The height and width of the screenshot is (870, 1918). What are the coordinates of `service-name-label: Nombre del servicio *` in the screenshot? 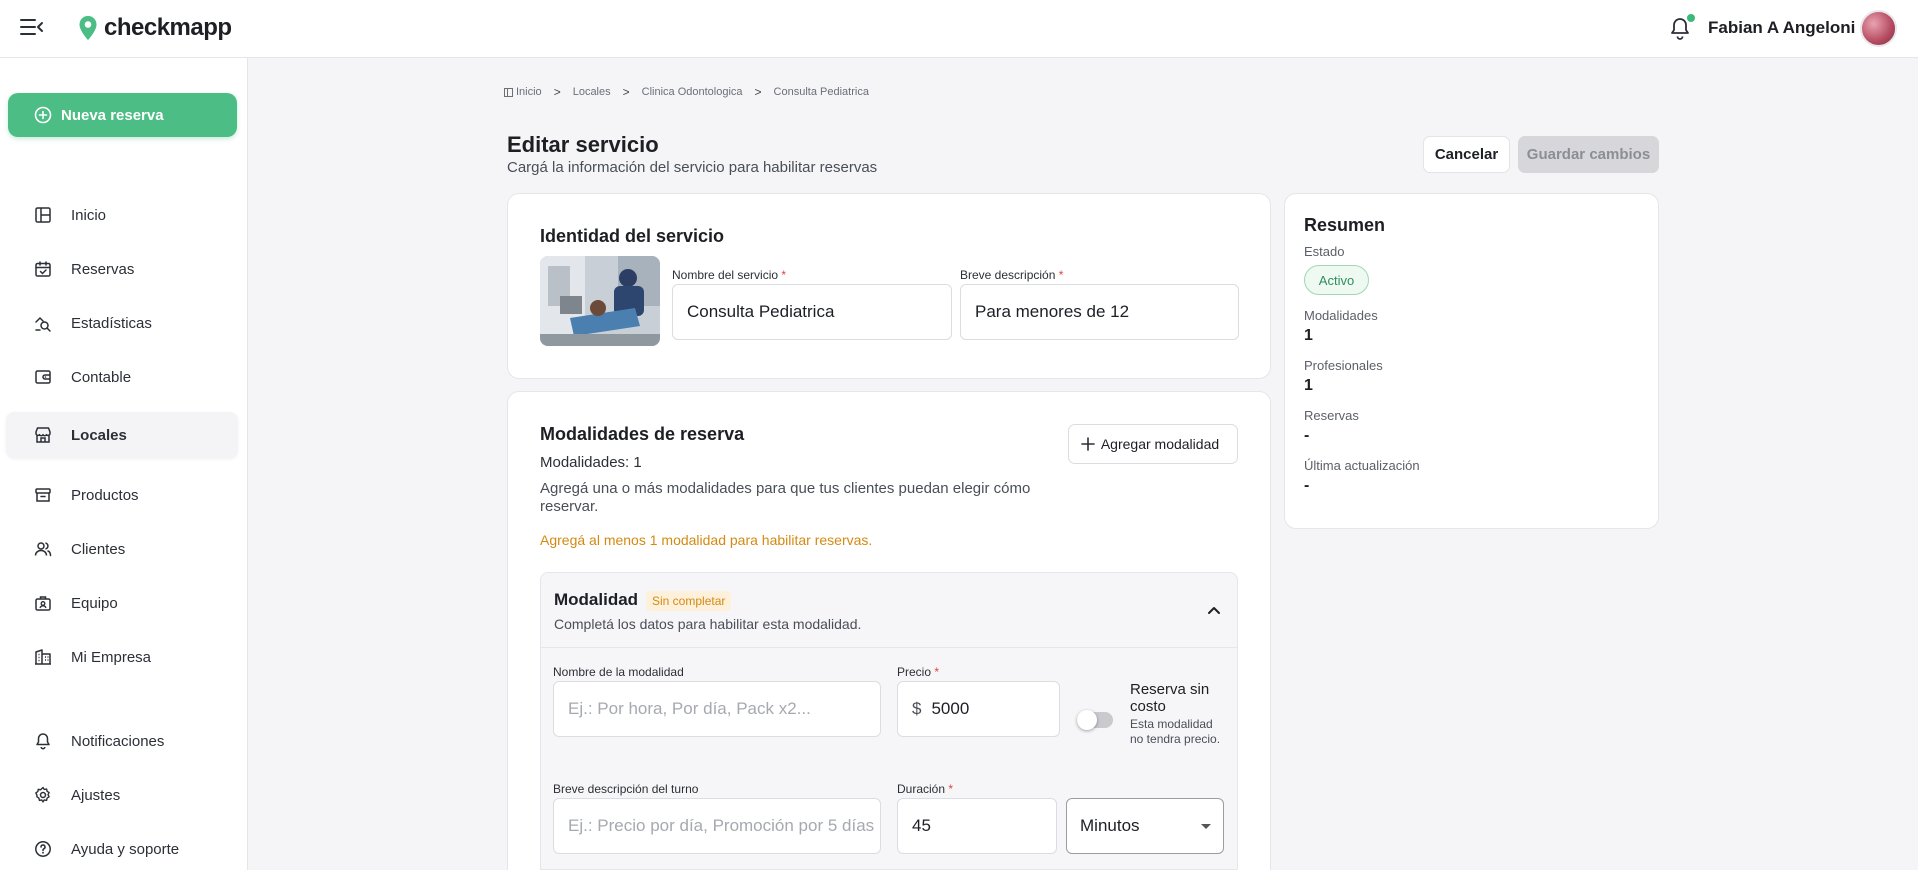 It's located at (729, 275).